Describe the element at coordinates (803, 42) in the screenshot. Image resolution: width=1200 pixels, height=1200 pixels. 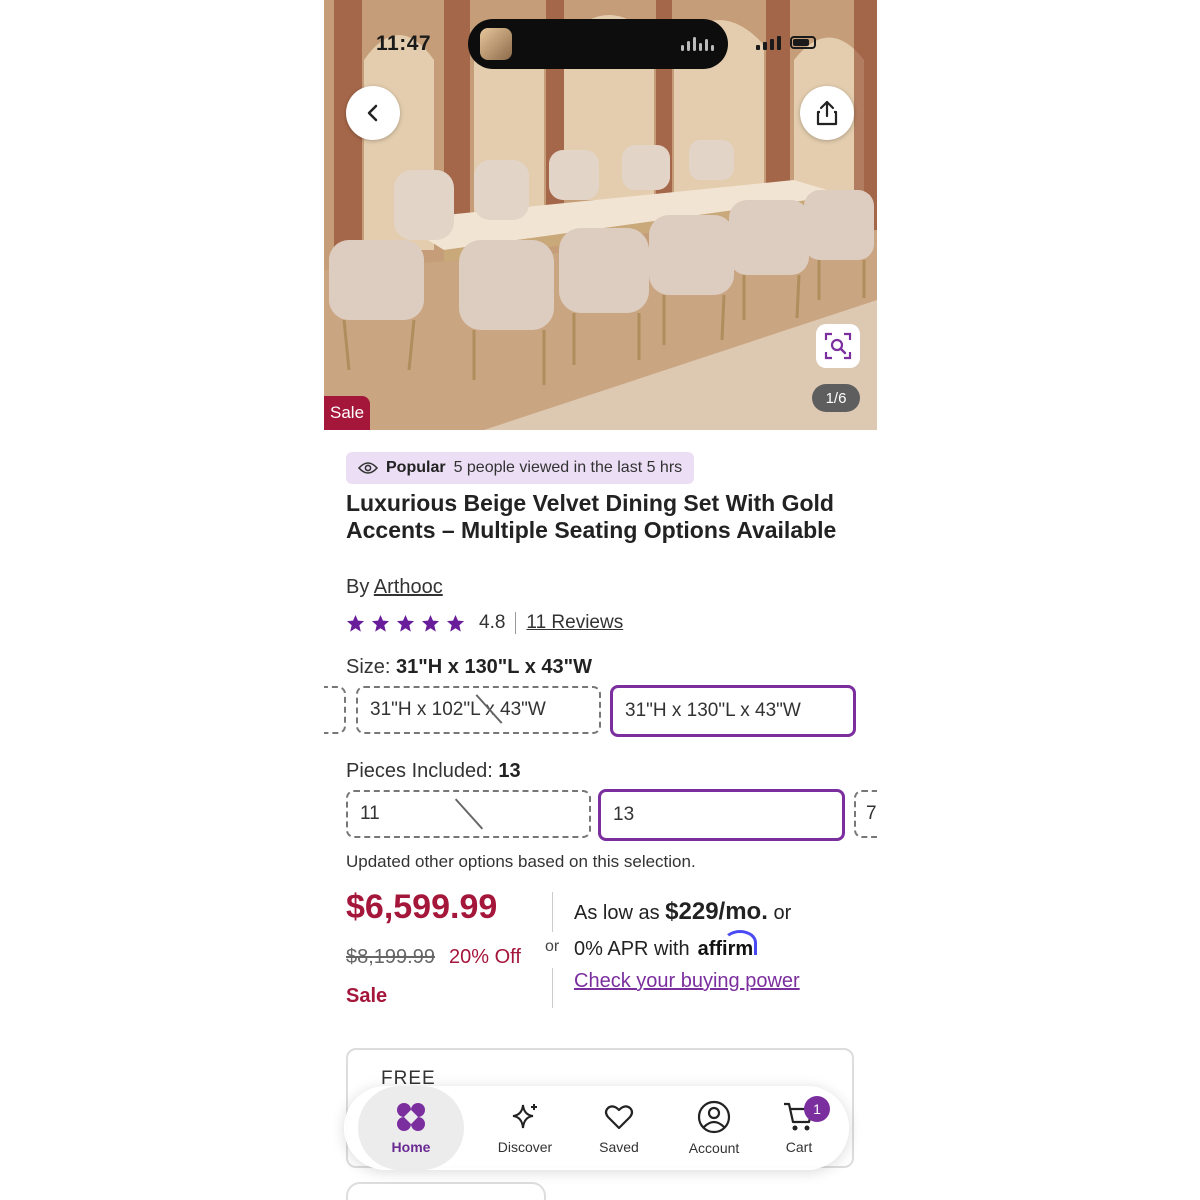
I see `battery-icon` at that location.